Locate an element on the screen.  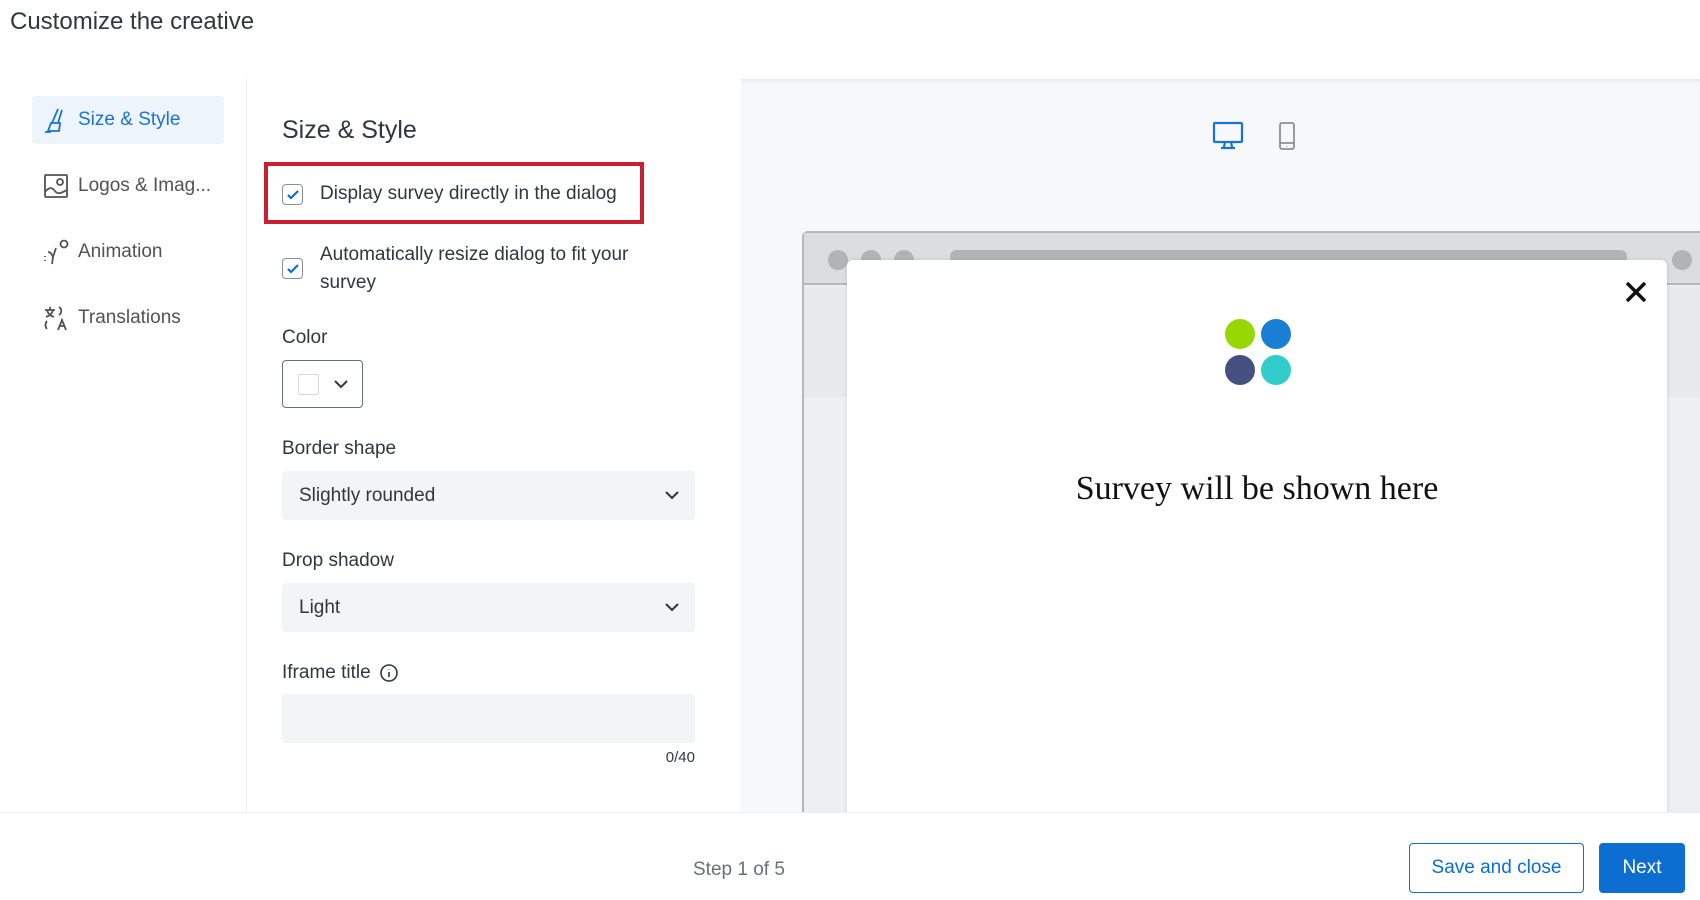
sidebar-item-animation: Animation is located at coordinates (128, 252).